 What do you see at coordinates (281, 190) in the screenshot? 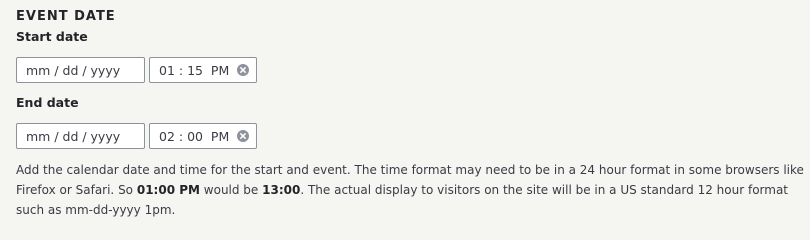
I see `help-example-24h: 13:00` at bounding box center [281, 190].